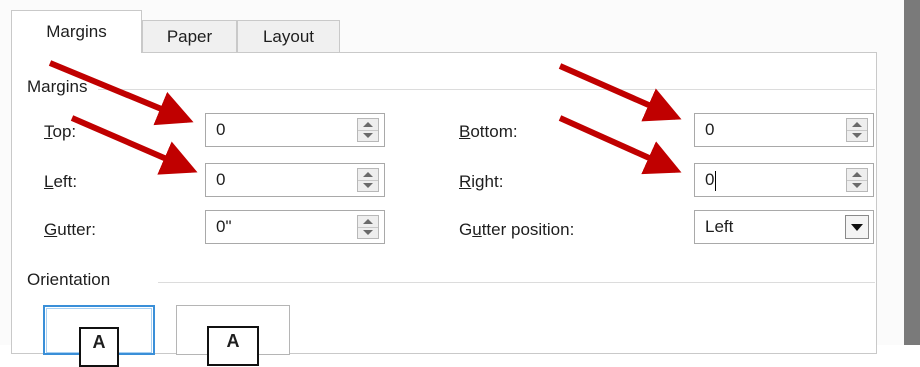 The height and width of the screenshot is (367, 920). I want to click on landscape-button: A, so click(233, 335).